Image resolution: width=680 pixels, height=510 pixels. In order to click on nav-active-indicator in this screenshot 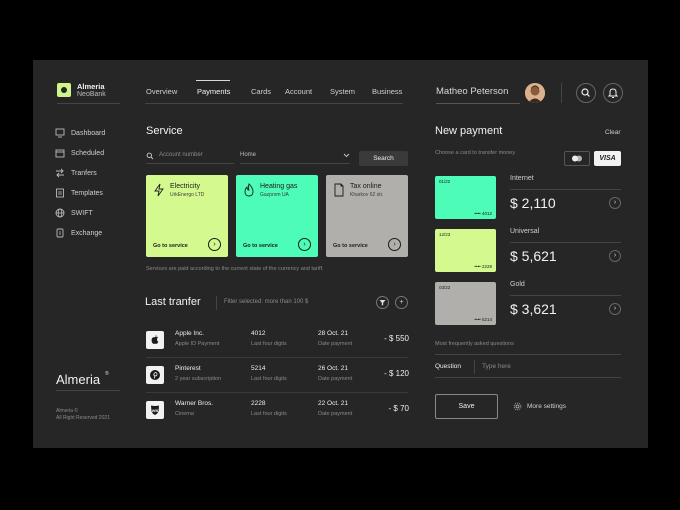, I will do `click(213, 80)`.